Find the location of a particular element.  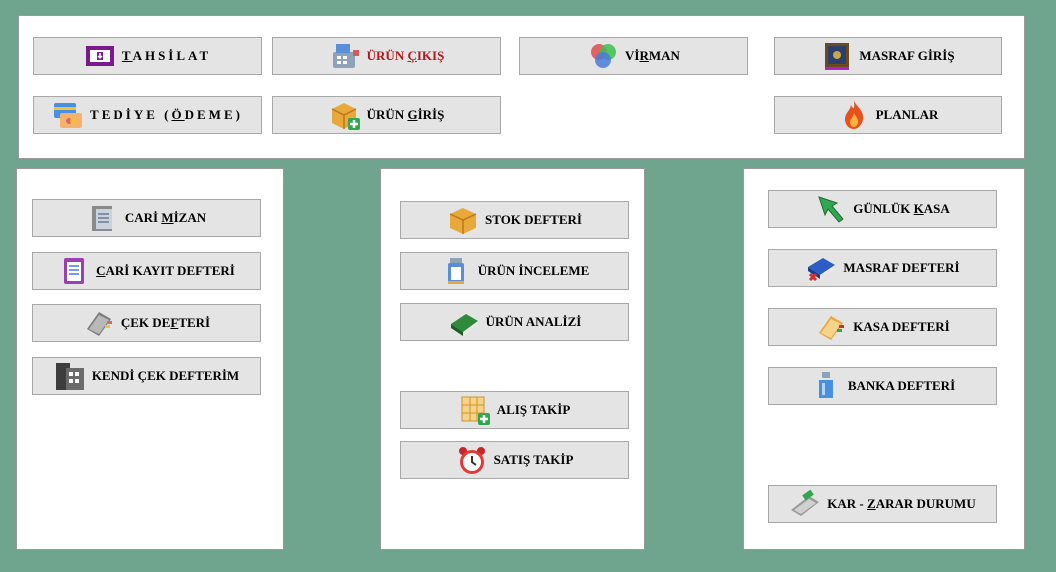

safe-icon is located at coordinates (837, 56).